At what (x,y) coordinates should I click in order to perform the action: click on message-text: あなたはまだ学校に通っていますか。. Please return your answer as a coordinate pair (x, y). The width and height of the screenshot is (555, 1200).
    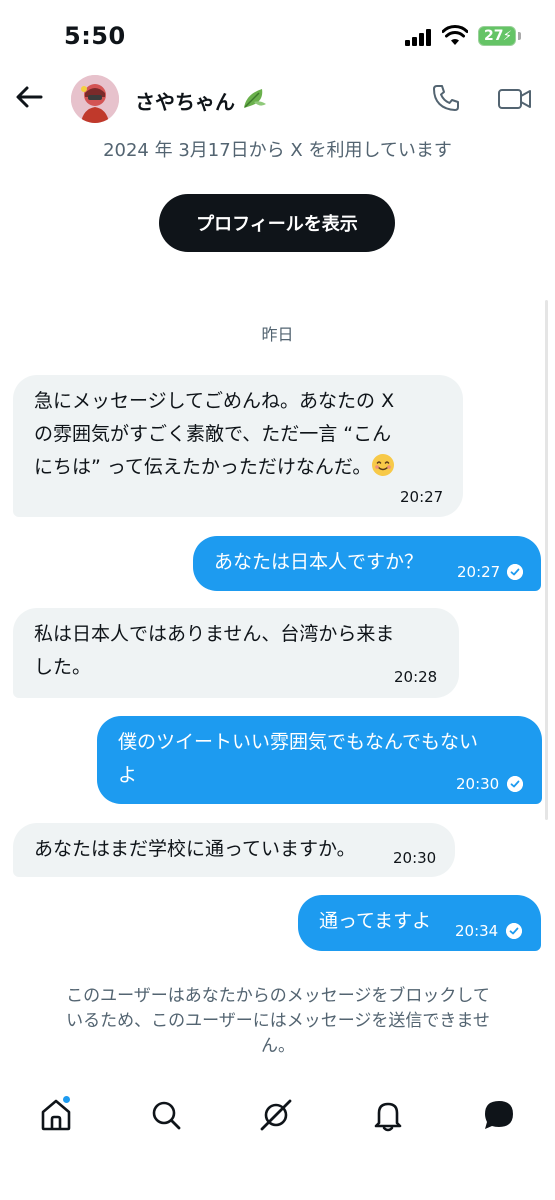
    Looking at the image, I should click on (195, 849).